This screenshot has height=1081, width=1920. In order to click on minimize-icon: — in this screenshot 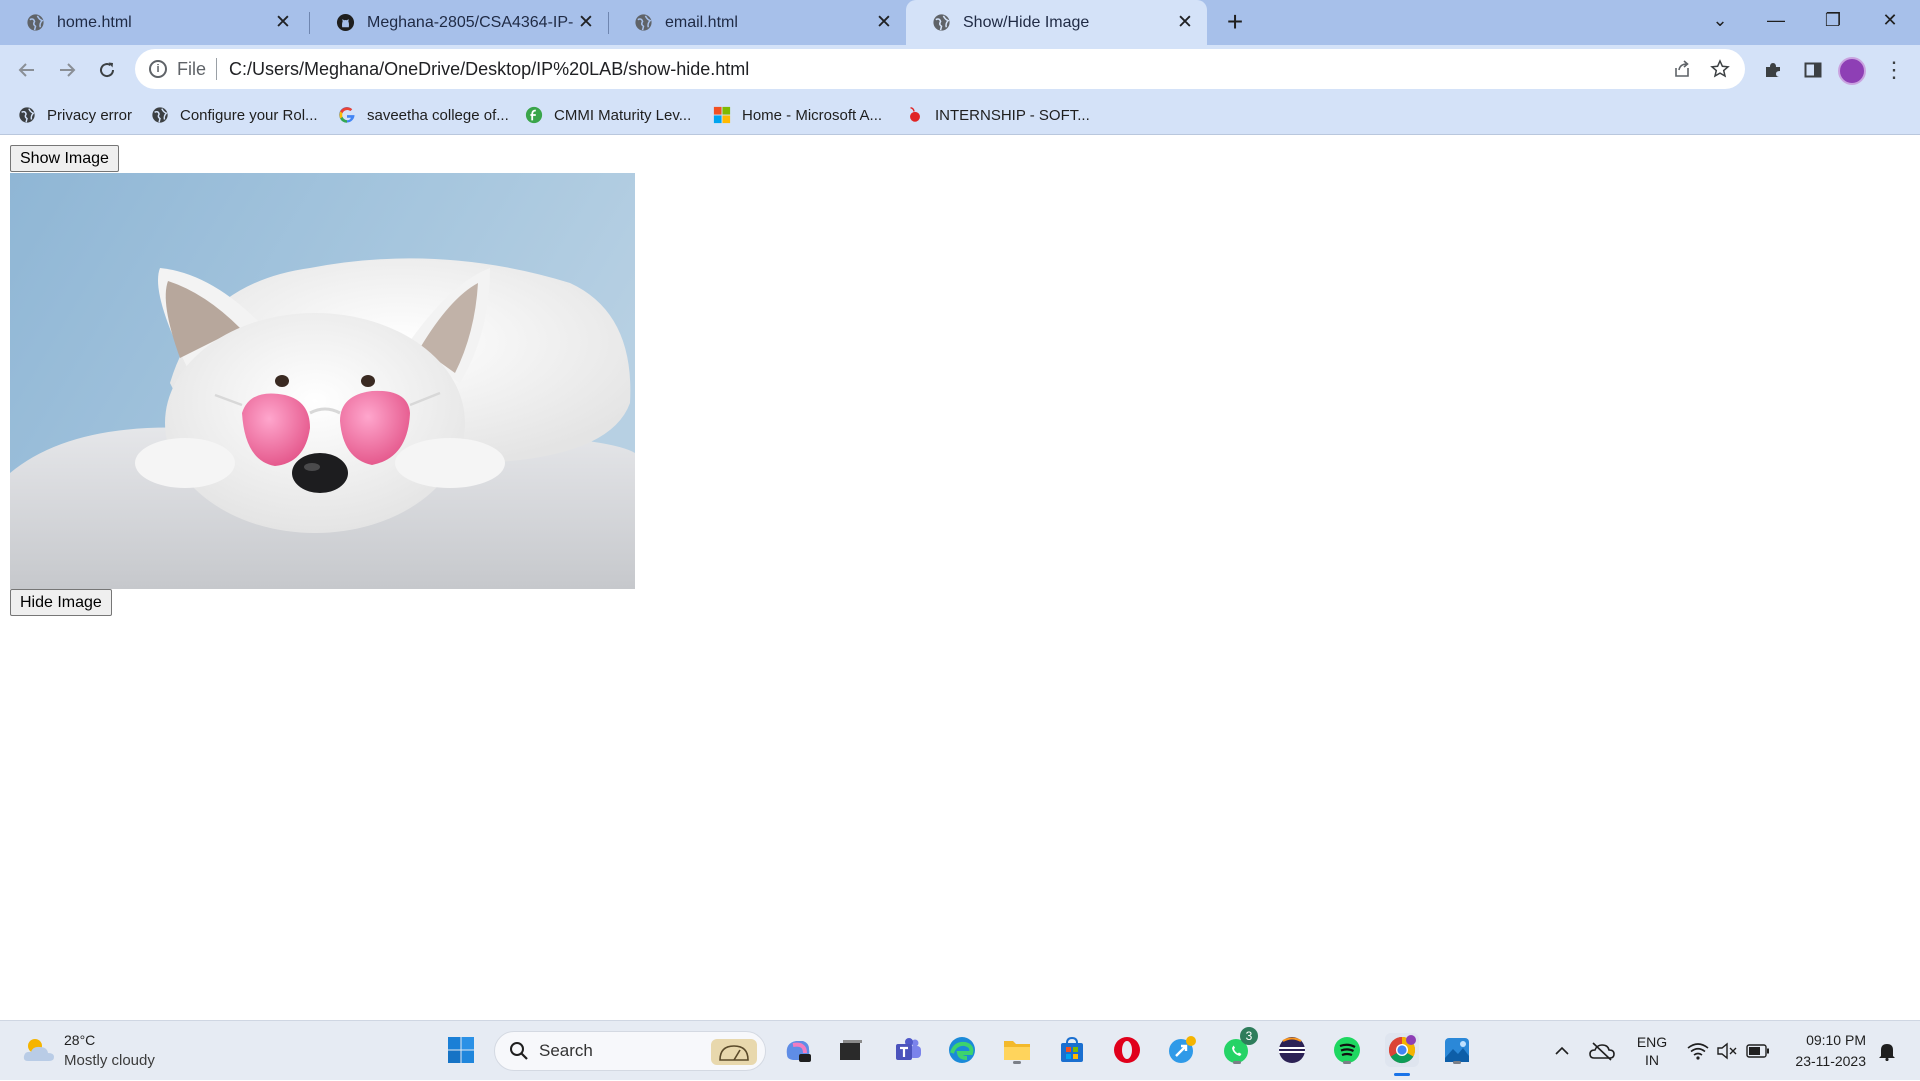, I will do `click(1776, 20)`.